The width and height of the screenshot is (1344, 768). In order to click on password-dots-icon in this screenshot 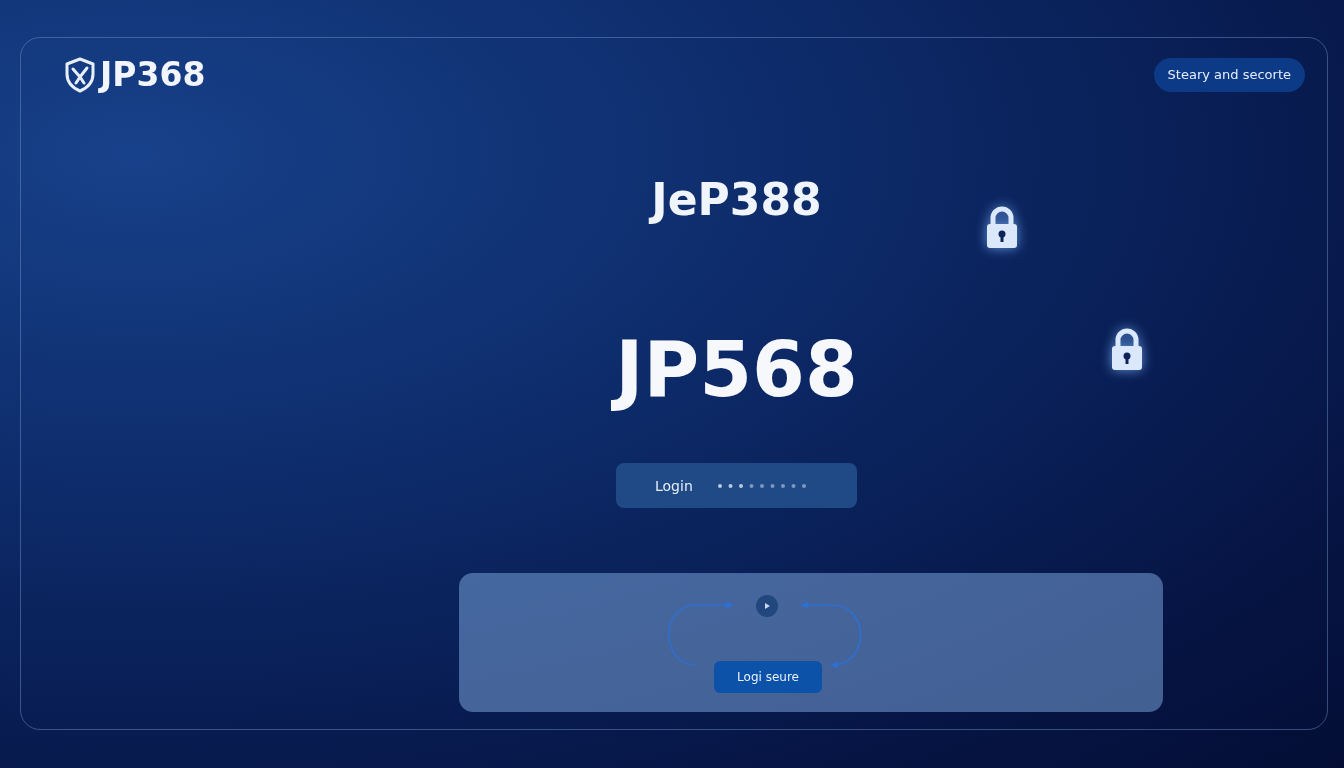, I will do `click(761, 485)`.